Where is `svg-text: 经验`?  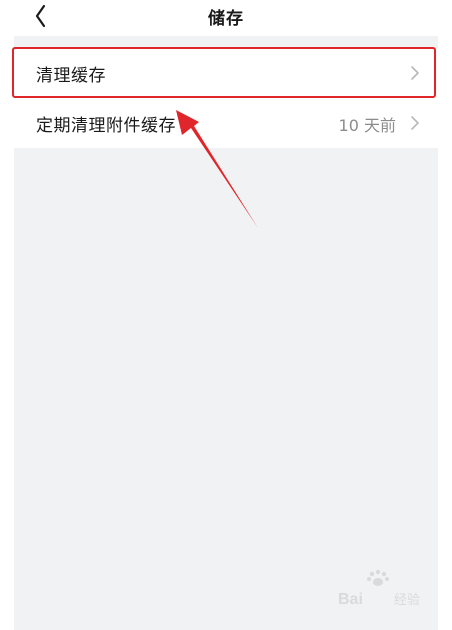
svg-text: 经验 is located at coordinates (407, 599).